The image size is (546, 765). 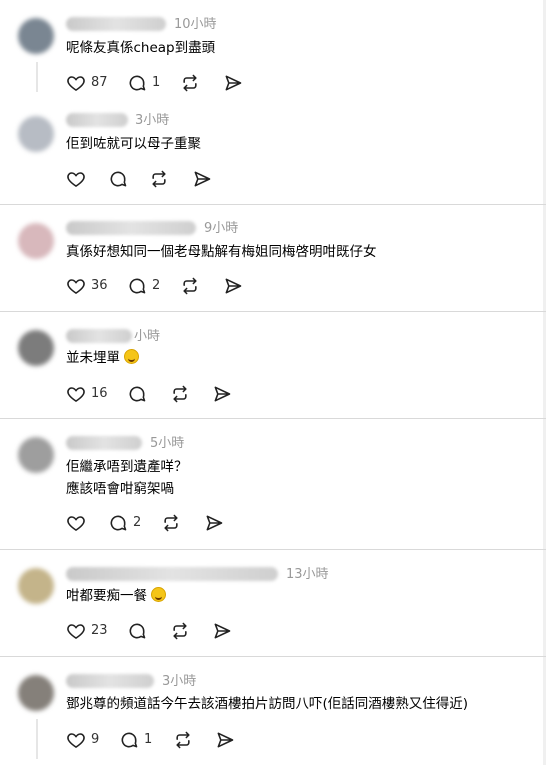 I want to click on comment-line: 佢到咗就可以母子重聚, so click(x=133, y=144).